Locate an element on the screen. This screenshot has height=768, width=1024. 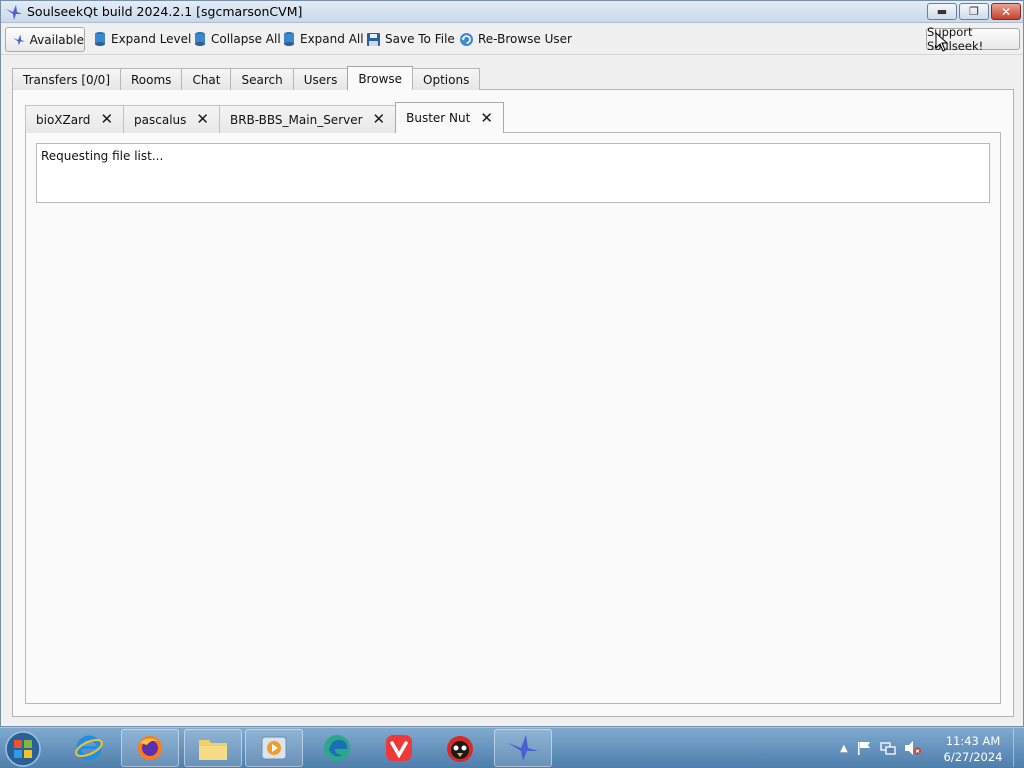
windows-orb-icon is located at coordinates (23, 749).